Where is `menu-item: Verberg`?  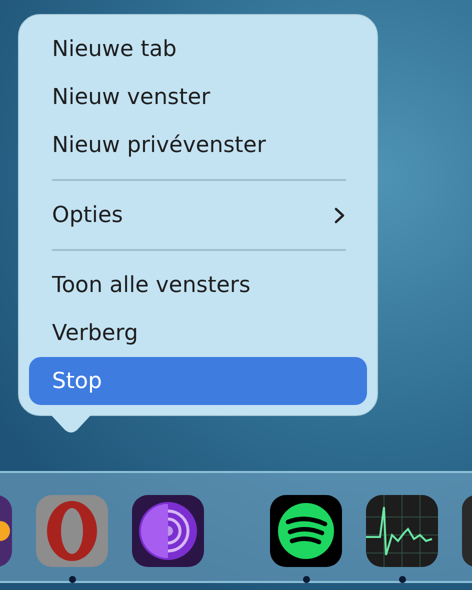 menu-item: Verberg is located at coordinates (198, 333).